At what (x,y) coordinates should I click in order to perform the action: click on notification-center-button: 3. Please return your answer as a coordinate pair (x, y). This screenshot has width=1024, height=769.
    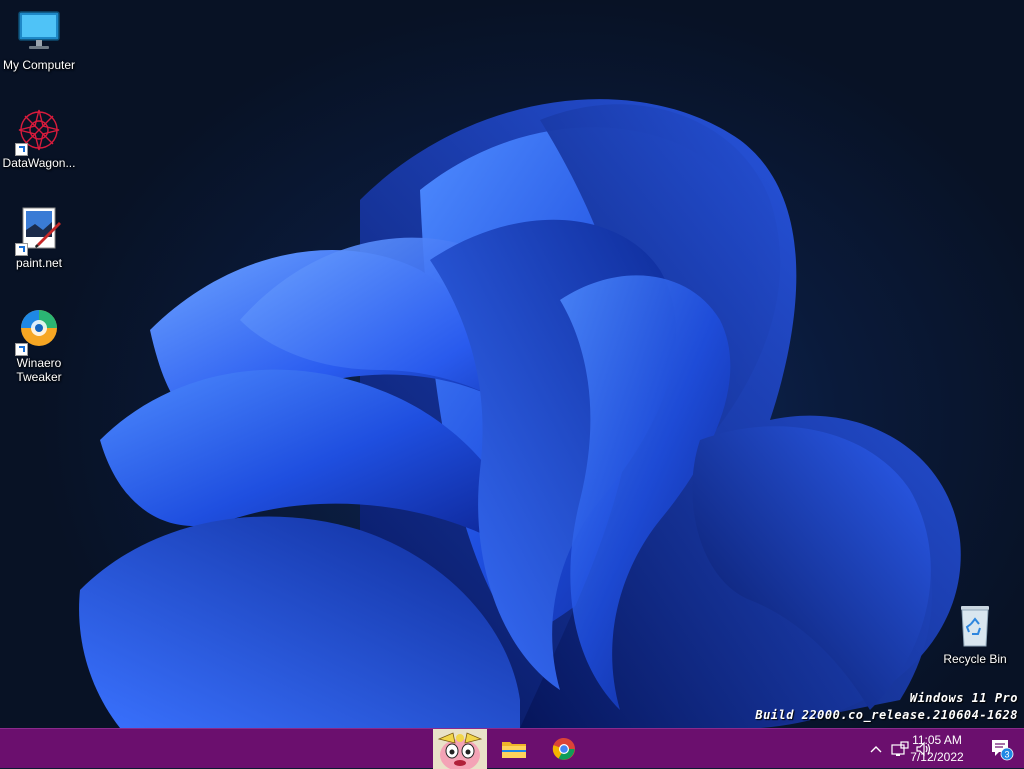
    Looking at the image, I should click on (1002, 749).